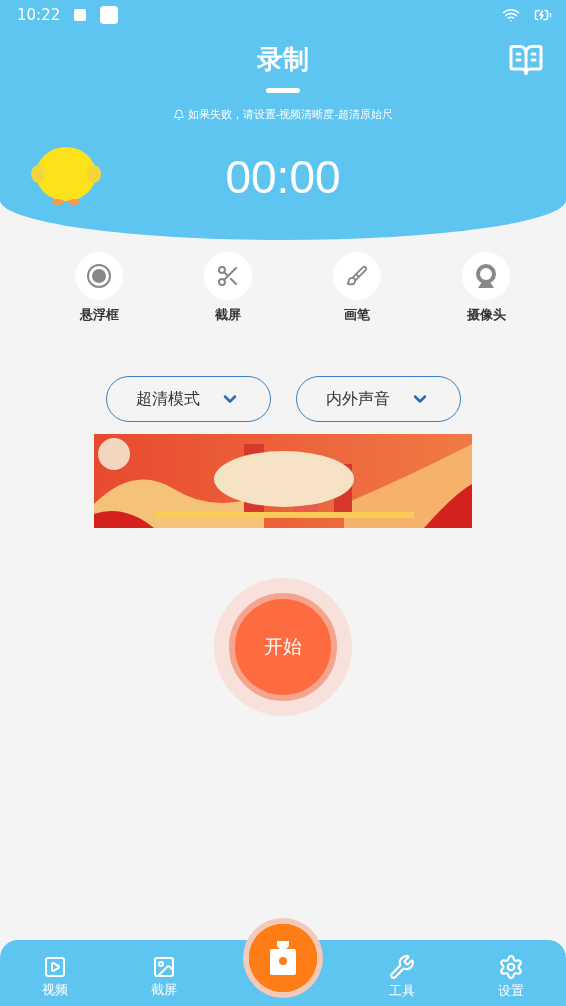  I want to click on wifi-icon, so click(511, 15).